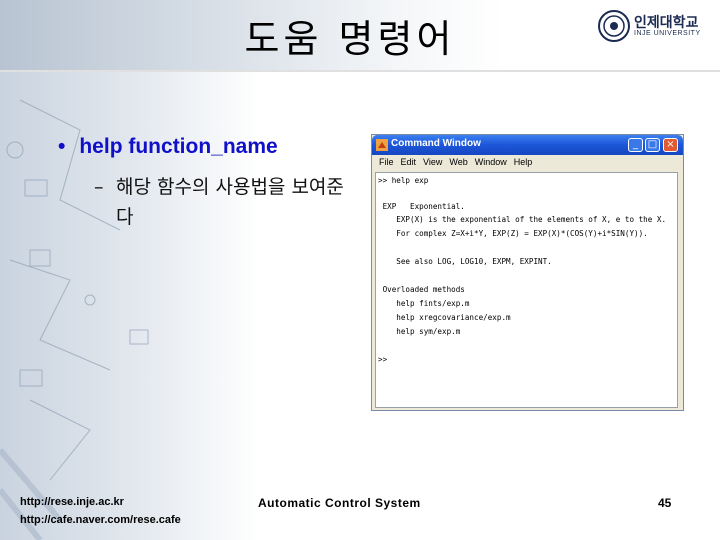 Image resolution: width=720 pixels, height=540 pixels. Describe the element at coordinates (465, 261) in the screenshot. I see `output-line: See also LOG, LOG10, EXPM, EXPINT.` at that location.